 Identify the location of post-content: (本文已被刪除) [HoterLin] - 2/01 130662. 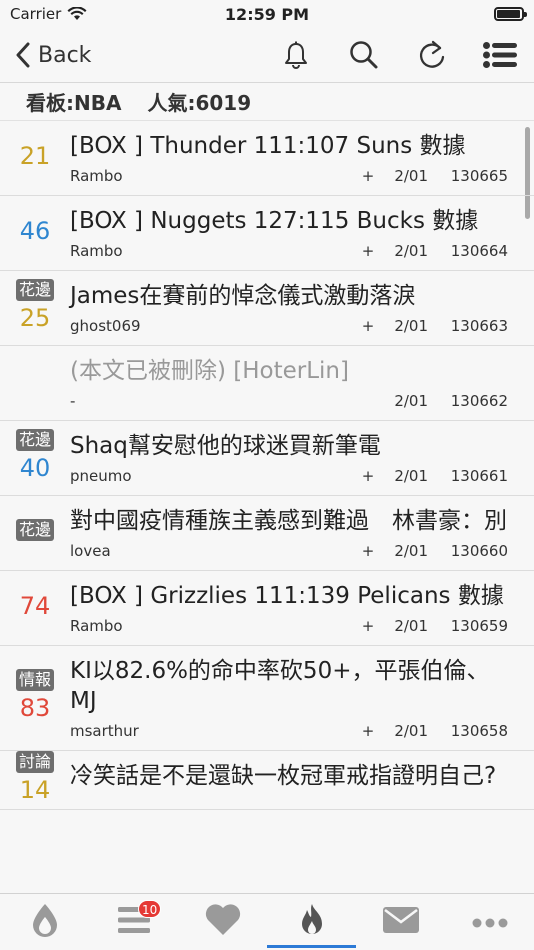
(302, 383).